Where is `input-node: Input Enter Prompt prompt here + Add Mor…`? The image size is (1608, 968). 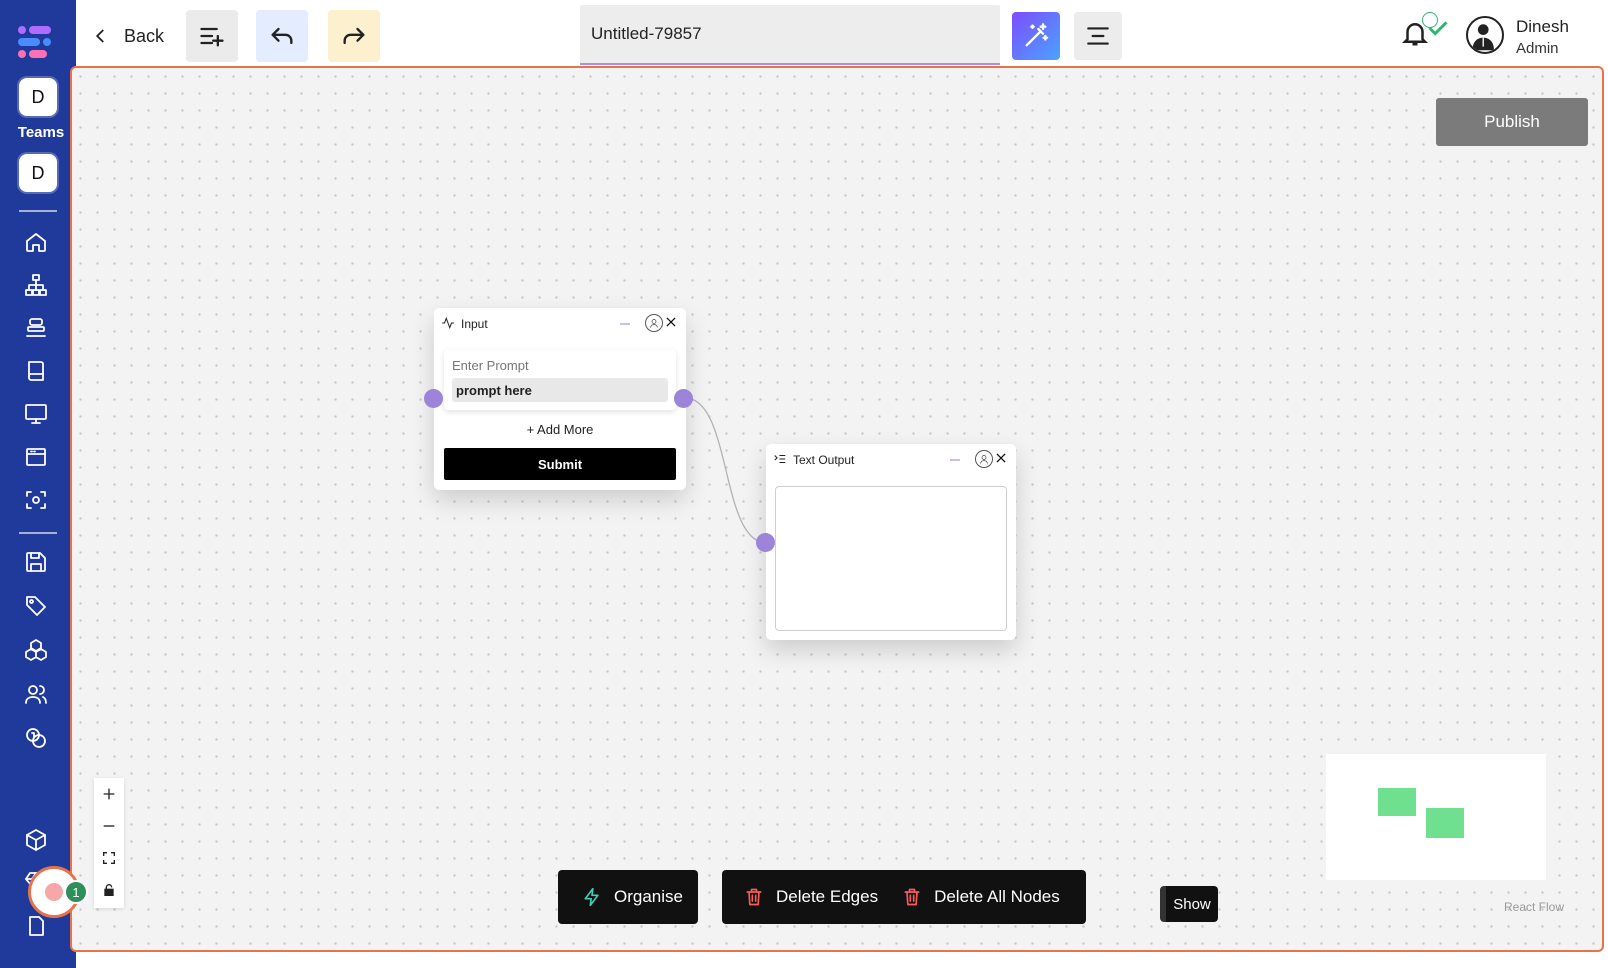
input-node: Input Enter Prompt prompt here + Add Mor… is located at coordinates (558, 399).